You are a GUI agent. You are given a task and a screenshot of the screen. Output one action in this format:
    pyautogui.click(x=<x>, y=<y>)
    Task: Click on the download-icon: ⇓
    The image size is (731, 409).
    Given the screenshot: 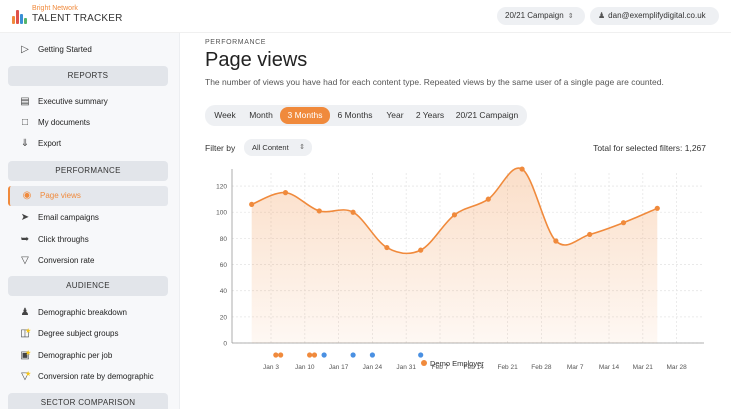 What is the action you would take?
    pyautogui.click(x=25, y=143)
    